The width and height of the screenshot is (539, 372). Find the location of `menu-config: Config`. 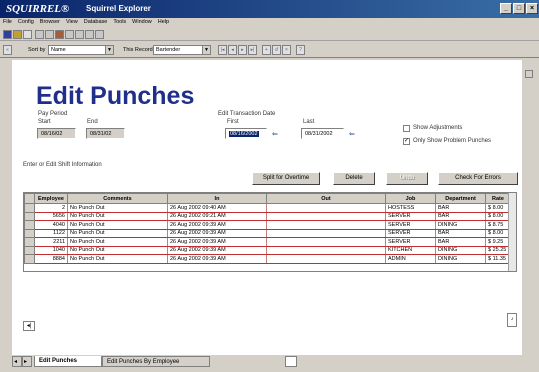

menu-config: Config is located at coordinates (26, 22).